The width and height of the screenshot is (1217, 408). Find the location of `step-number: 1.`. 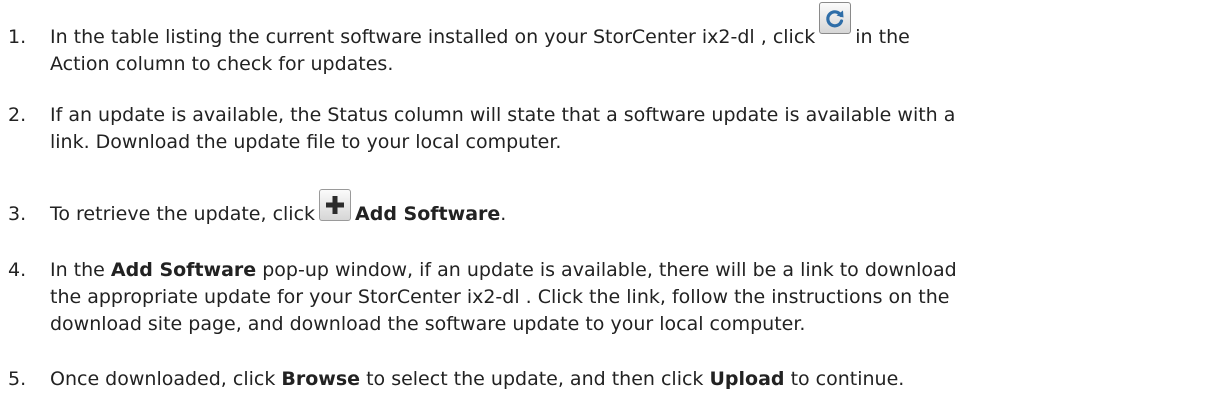

step-number: 1. is located at coordinates (17, 37).